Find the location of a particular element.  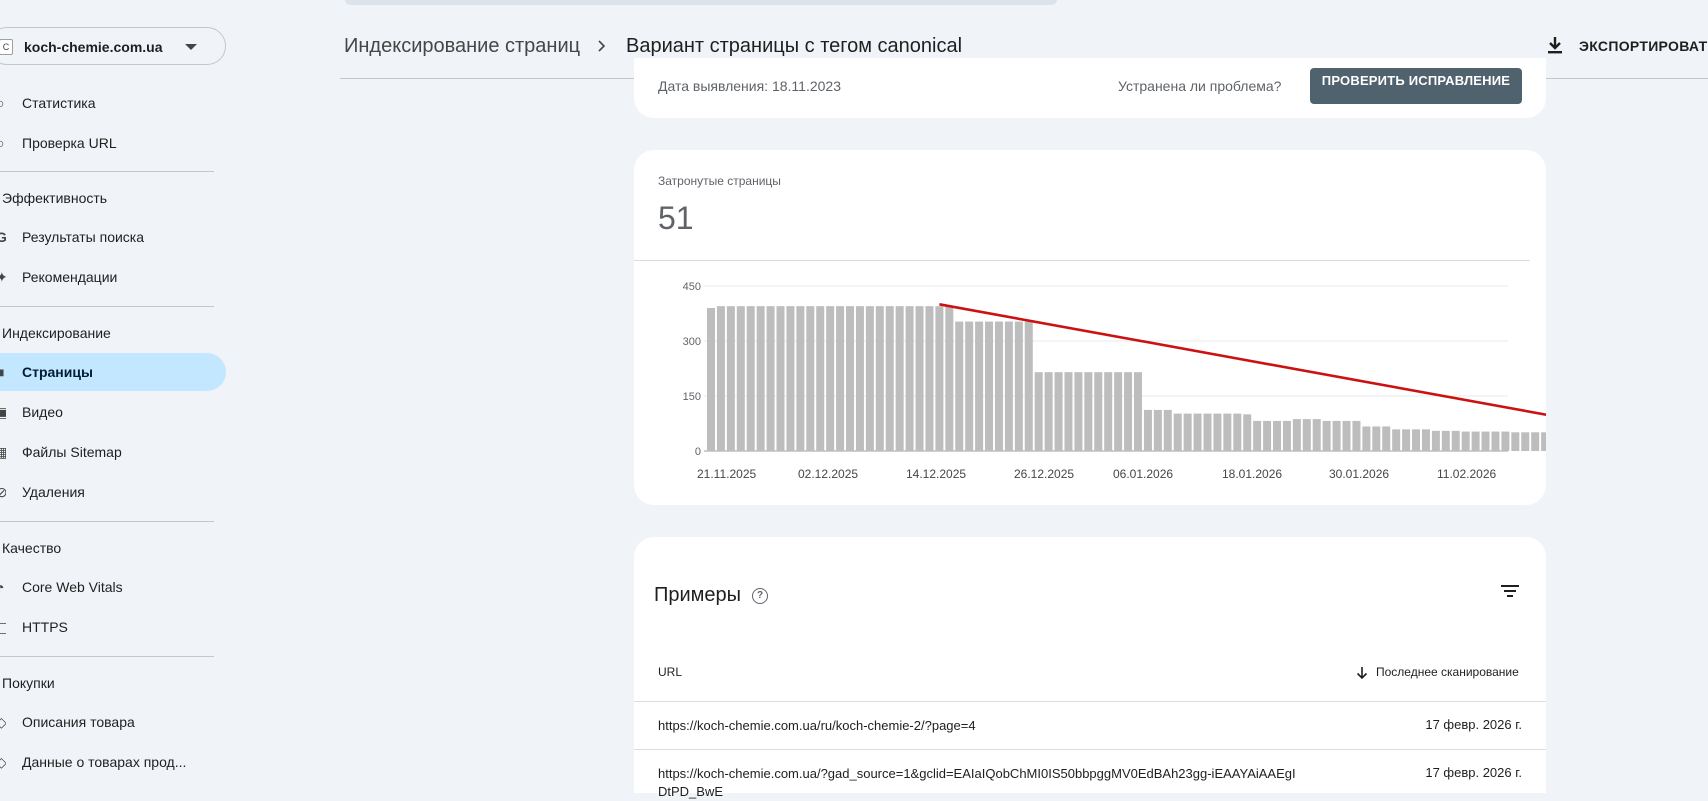

filter-icon is located at coordinates (1510, 591).